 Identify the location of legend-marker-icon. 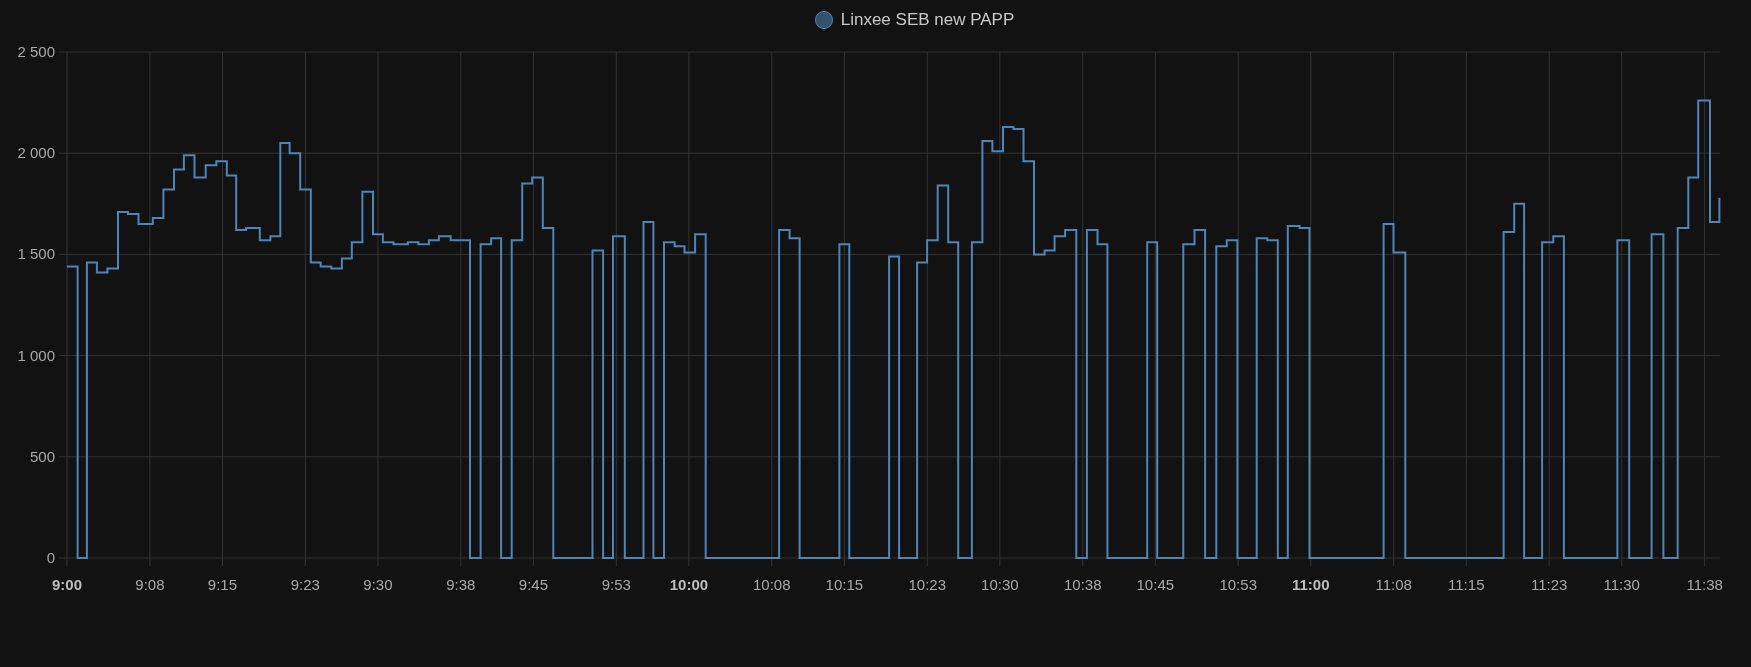
(823, 20).